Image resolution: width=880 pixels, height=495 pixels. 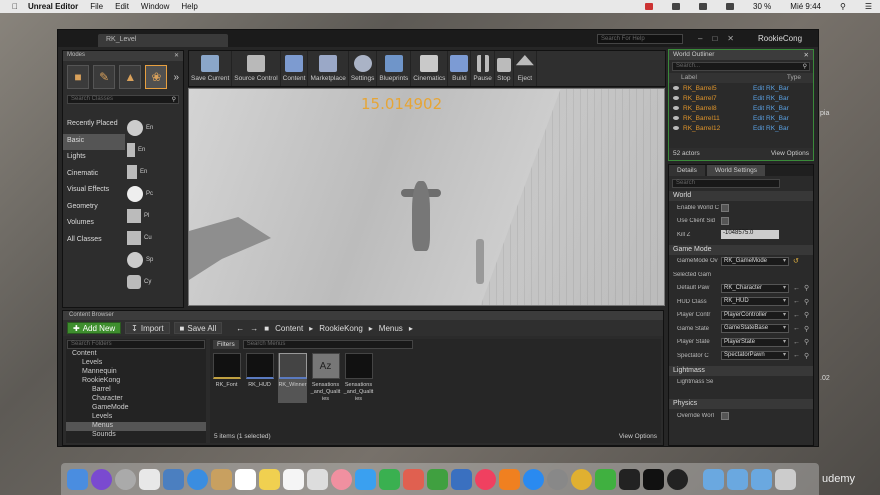 I want to click on keynote-icon, so click(x=461, y=479).